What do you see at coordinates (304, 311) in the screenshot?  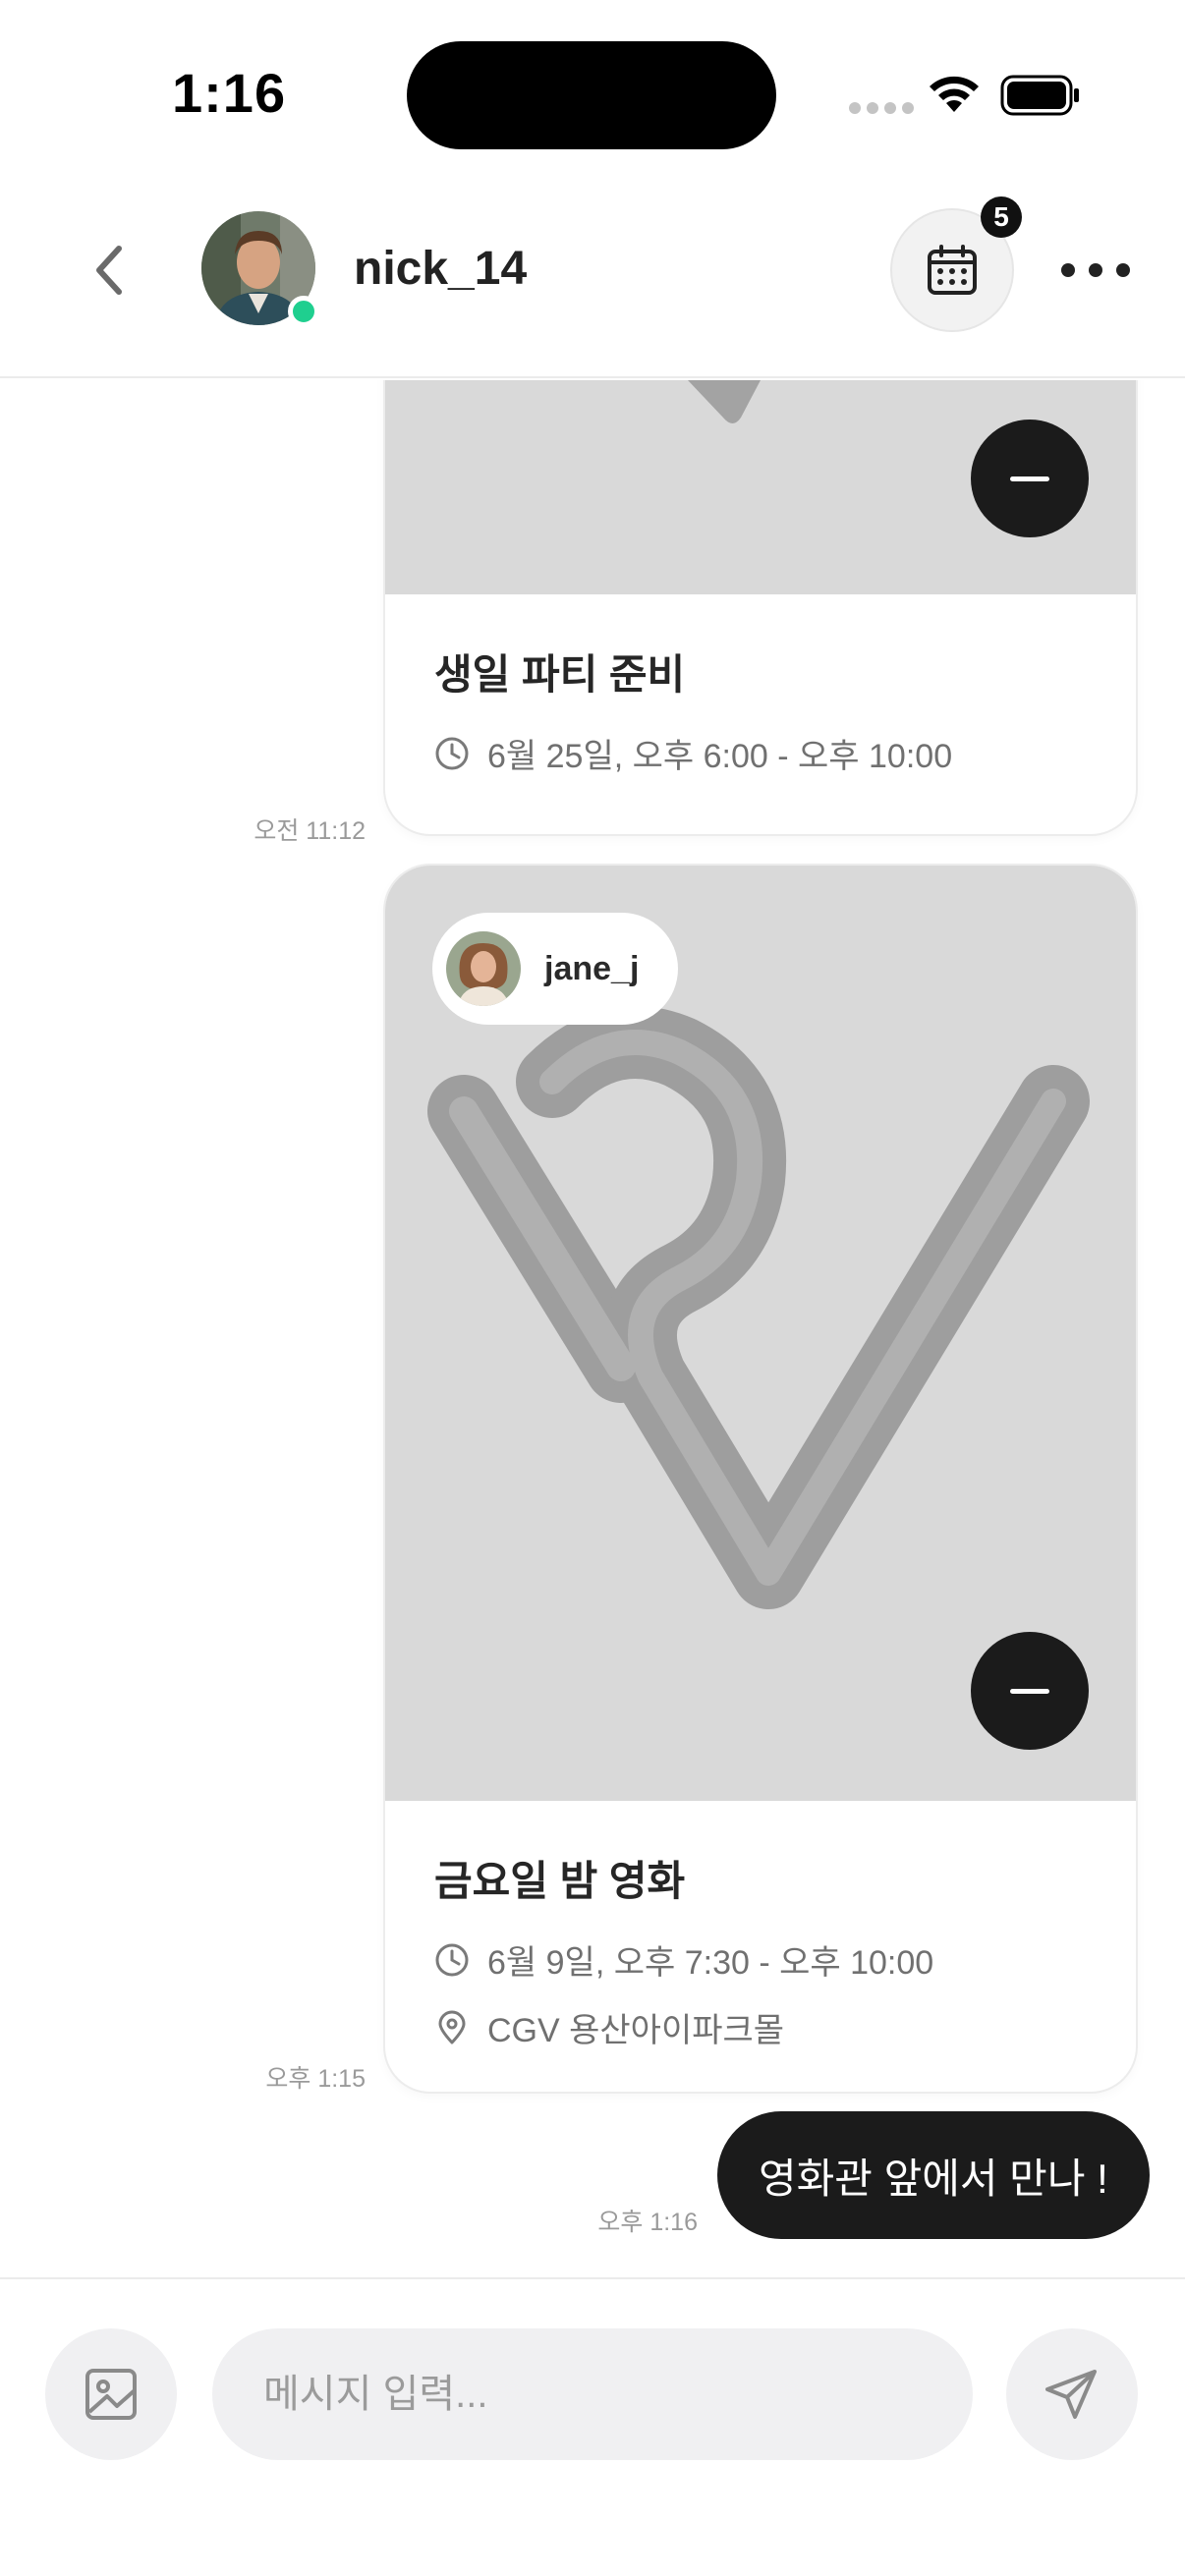 I see `online-status-dot` at bounding box center [304, 311].